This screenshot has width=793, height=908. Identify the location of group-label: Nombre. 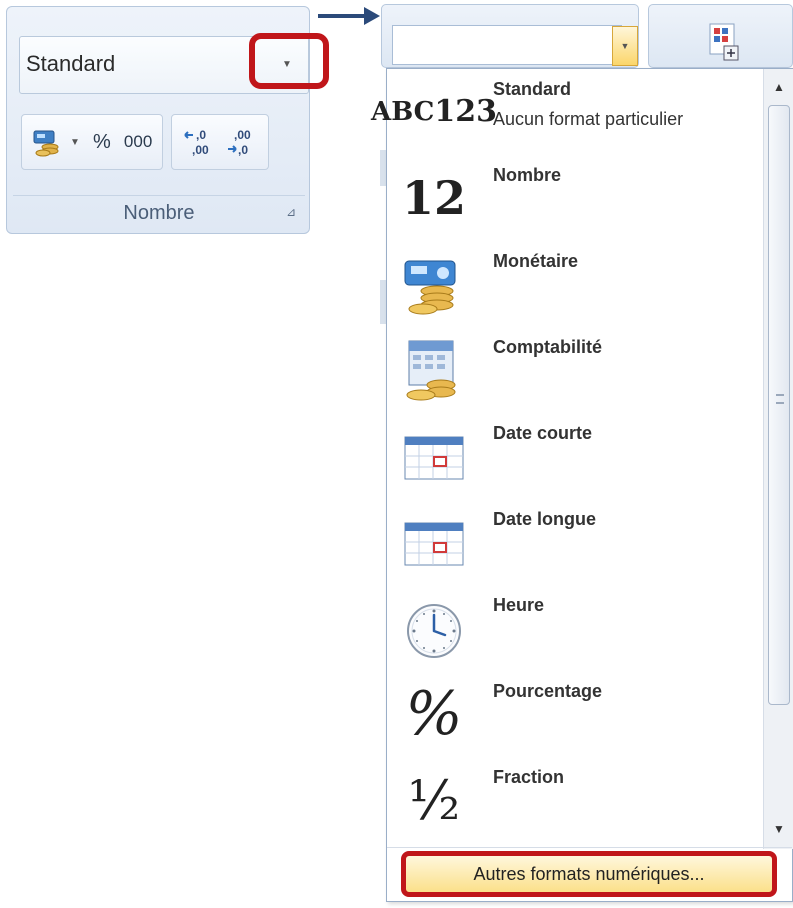
(159, 213).